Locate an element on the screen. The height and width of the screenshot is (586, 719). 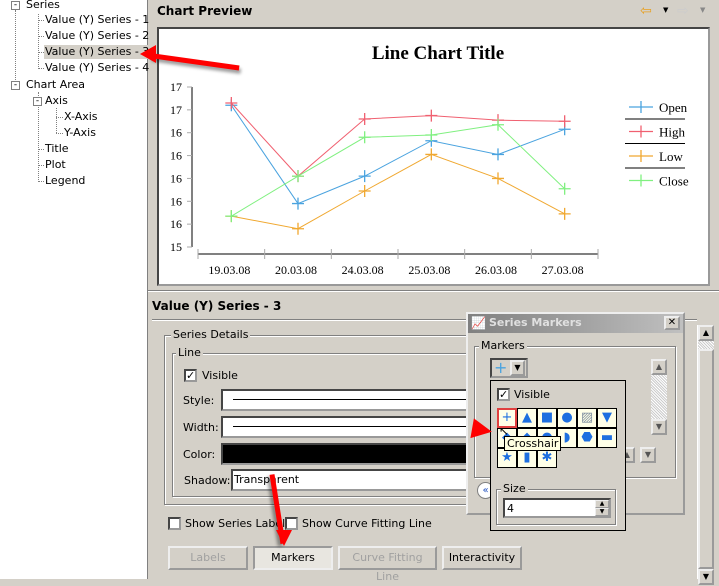
labels-button: Labels is located at coordinates (208, 558).